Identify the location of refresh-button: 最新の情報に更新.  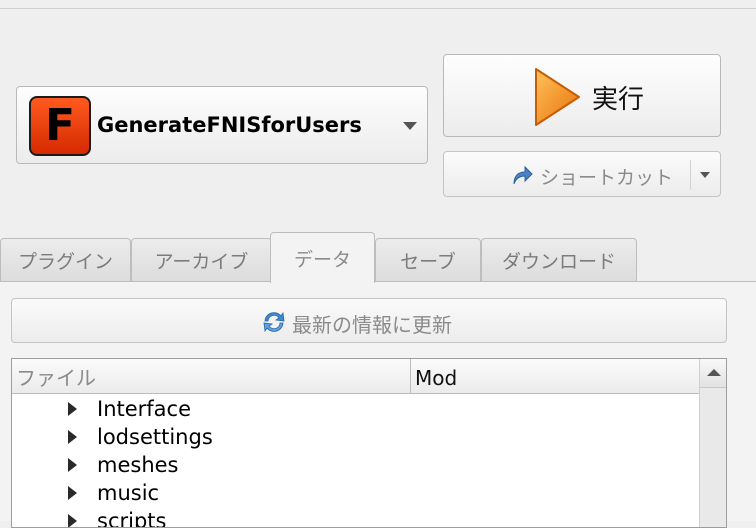
(369, 320).